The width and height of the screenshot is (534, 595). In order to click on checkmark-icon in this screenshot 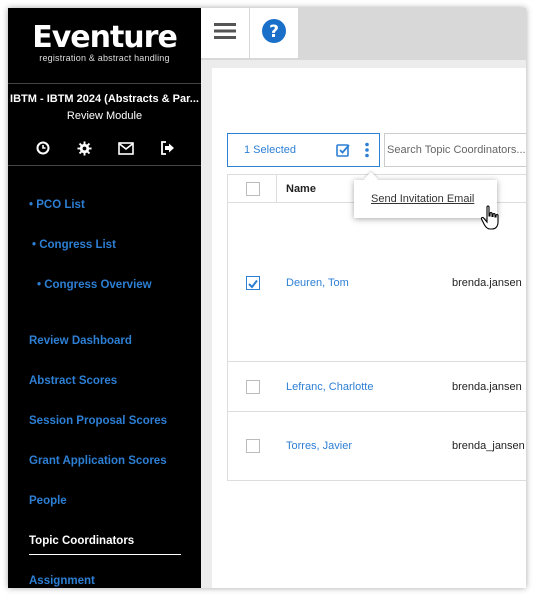, I will do `click(253, 284)`.